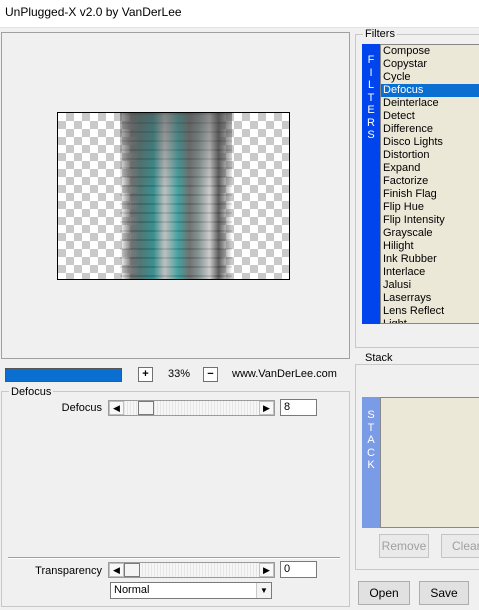 The image size is (479, 610). I want to click on stack-side-tab: STACK, so click(371, 462).